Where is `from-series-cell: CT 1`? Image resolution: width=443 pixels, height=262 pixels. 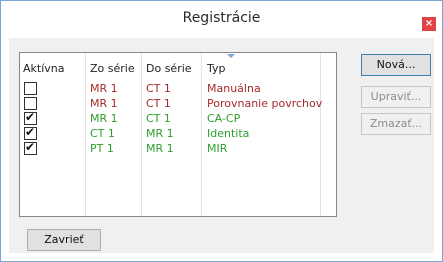
from-series-cell: CT 1 is located at coordinates (102, 133).